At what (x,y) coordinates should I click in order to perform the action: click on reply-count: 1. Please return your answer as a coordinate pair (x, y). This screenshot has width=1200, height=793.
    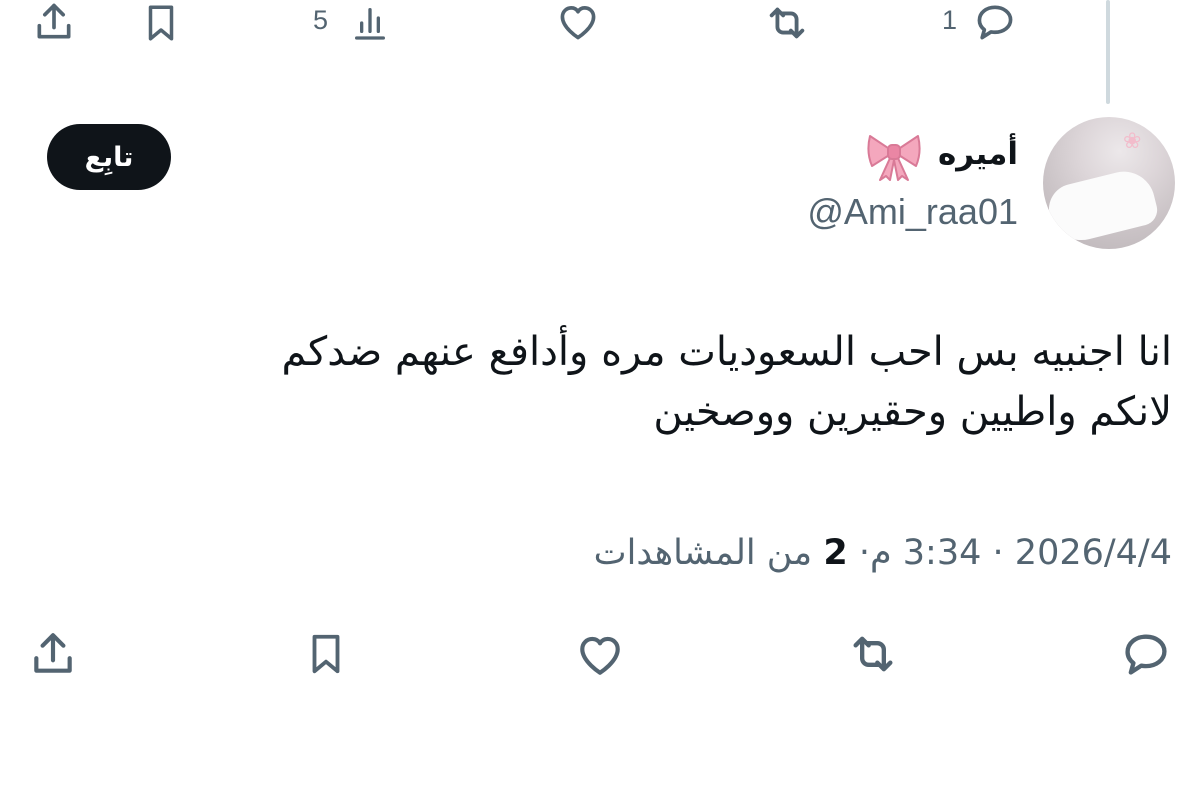
    Looking at the image, I should click on (950, 20).